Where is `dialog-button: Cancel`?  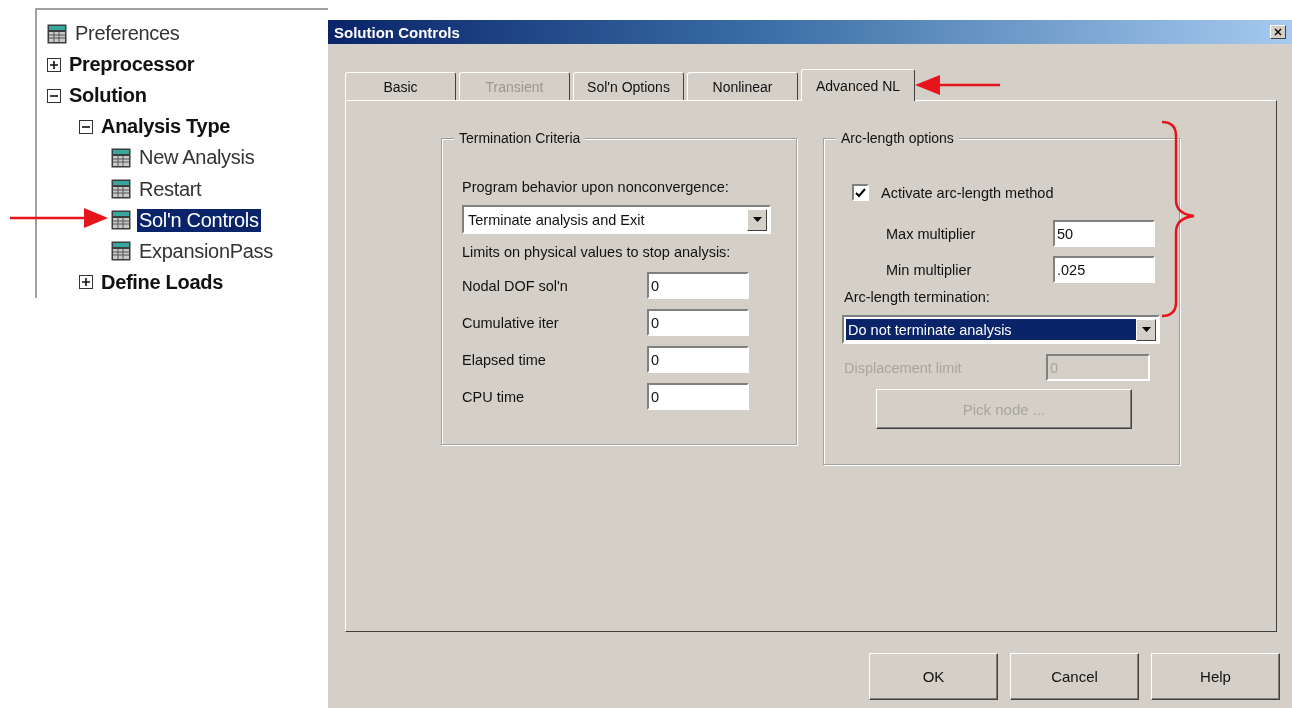
dialog-button: Cancel is located at coordinates (1074, 676).